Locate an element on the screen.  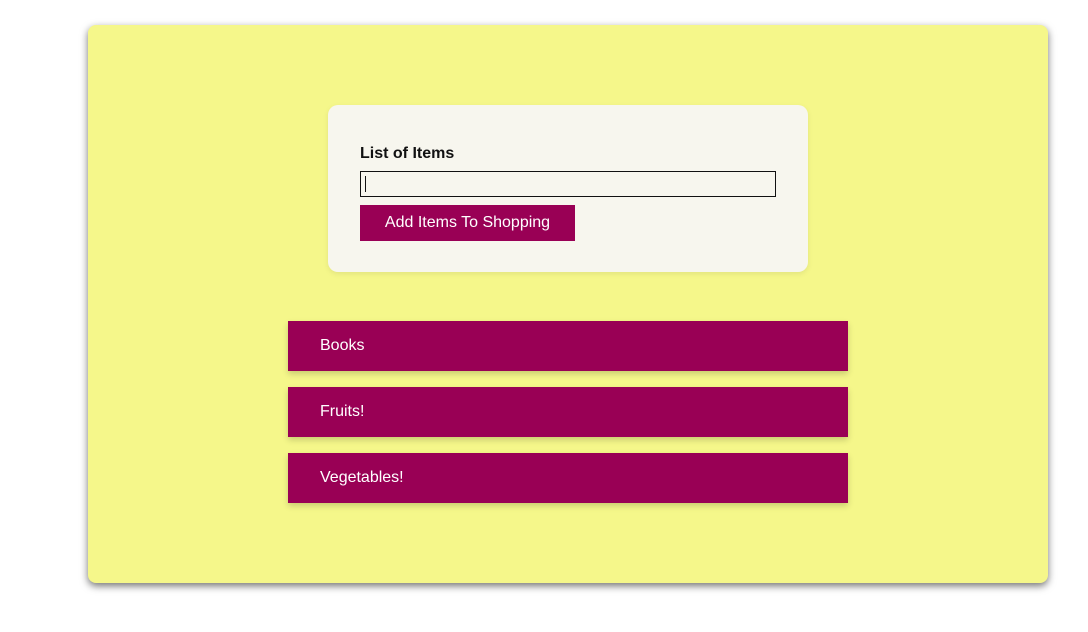
text-cursor is located at coordinates (365, 184).